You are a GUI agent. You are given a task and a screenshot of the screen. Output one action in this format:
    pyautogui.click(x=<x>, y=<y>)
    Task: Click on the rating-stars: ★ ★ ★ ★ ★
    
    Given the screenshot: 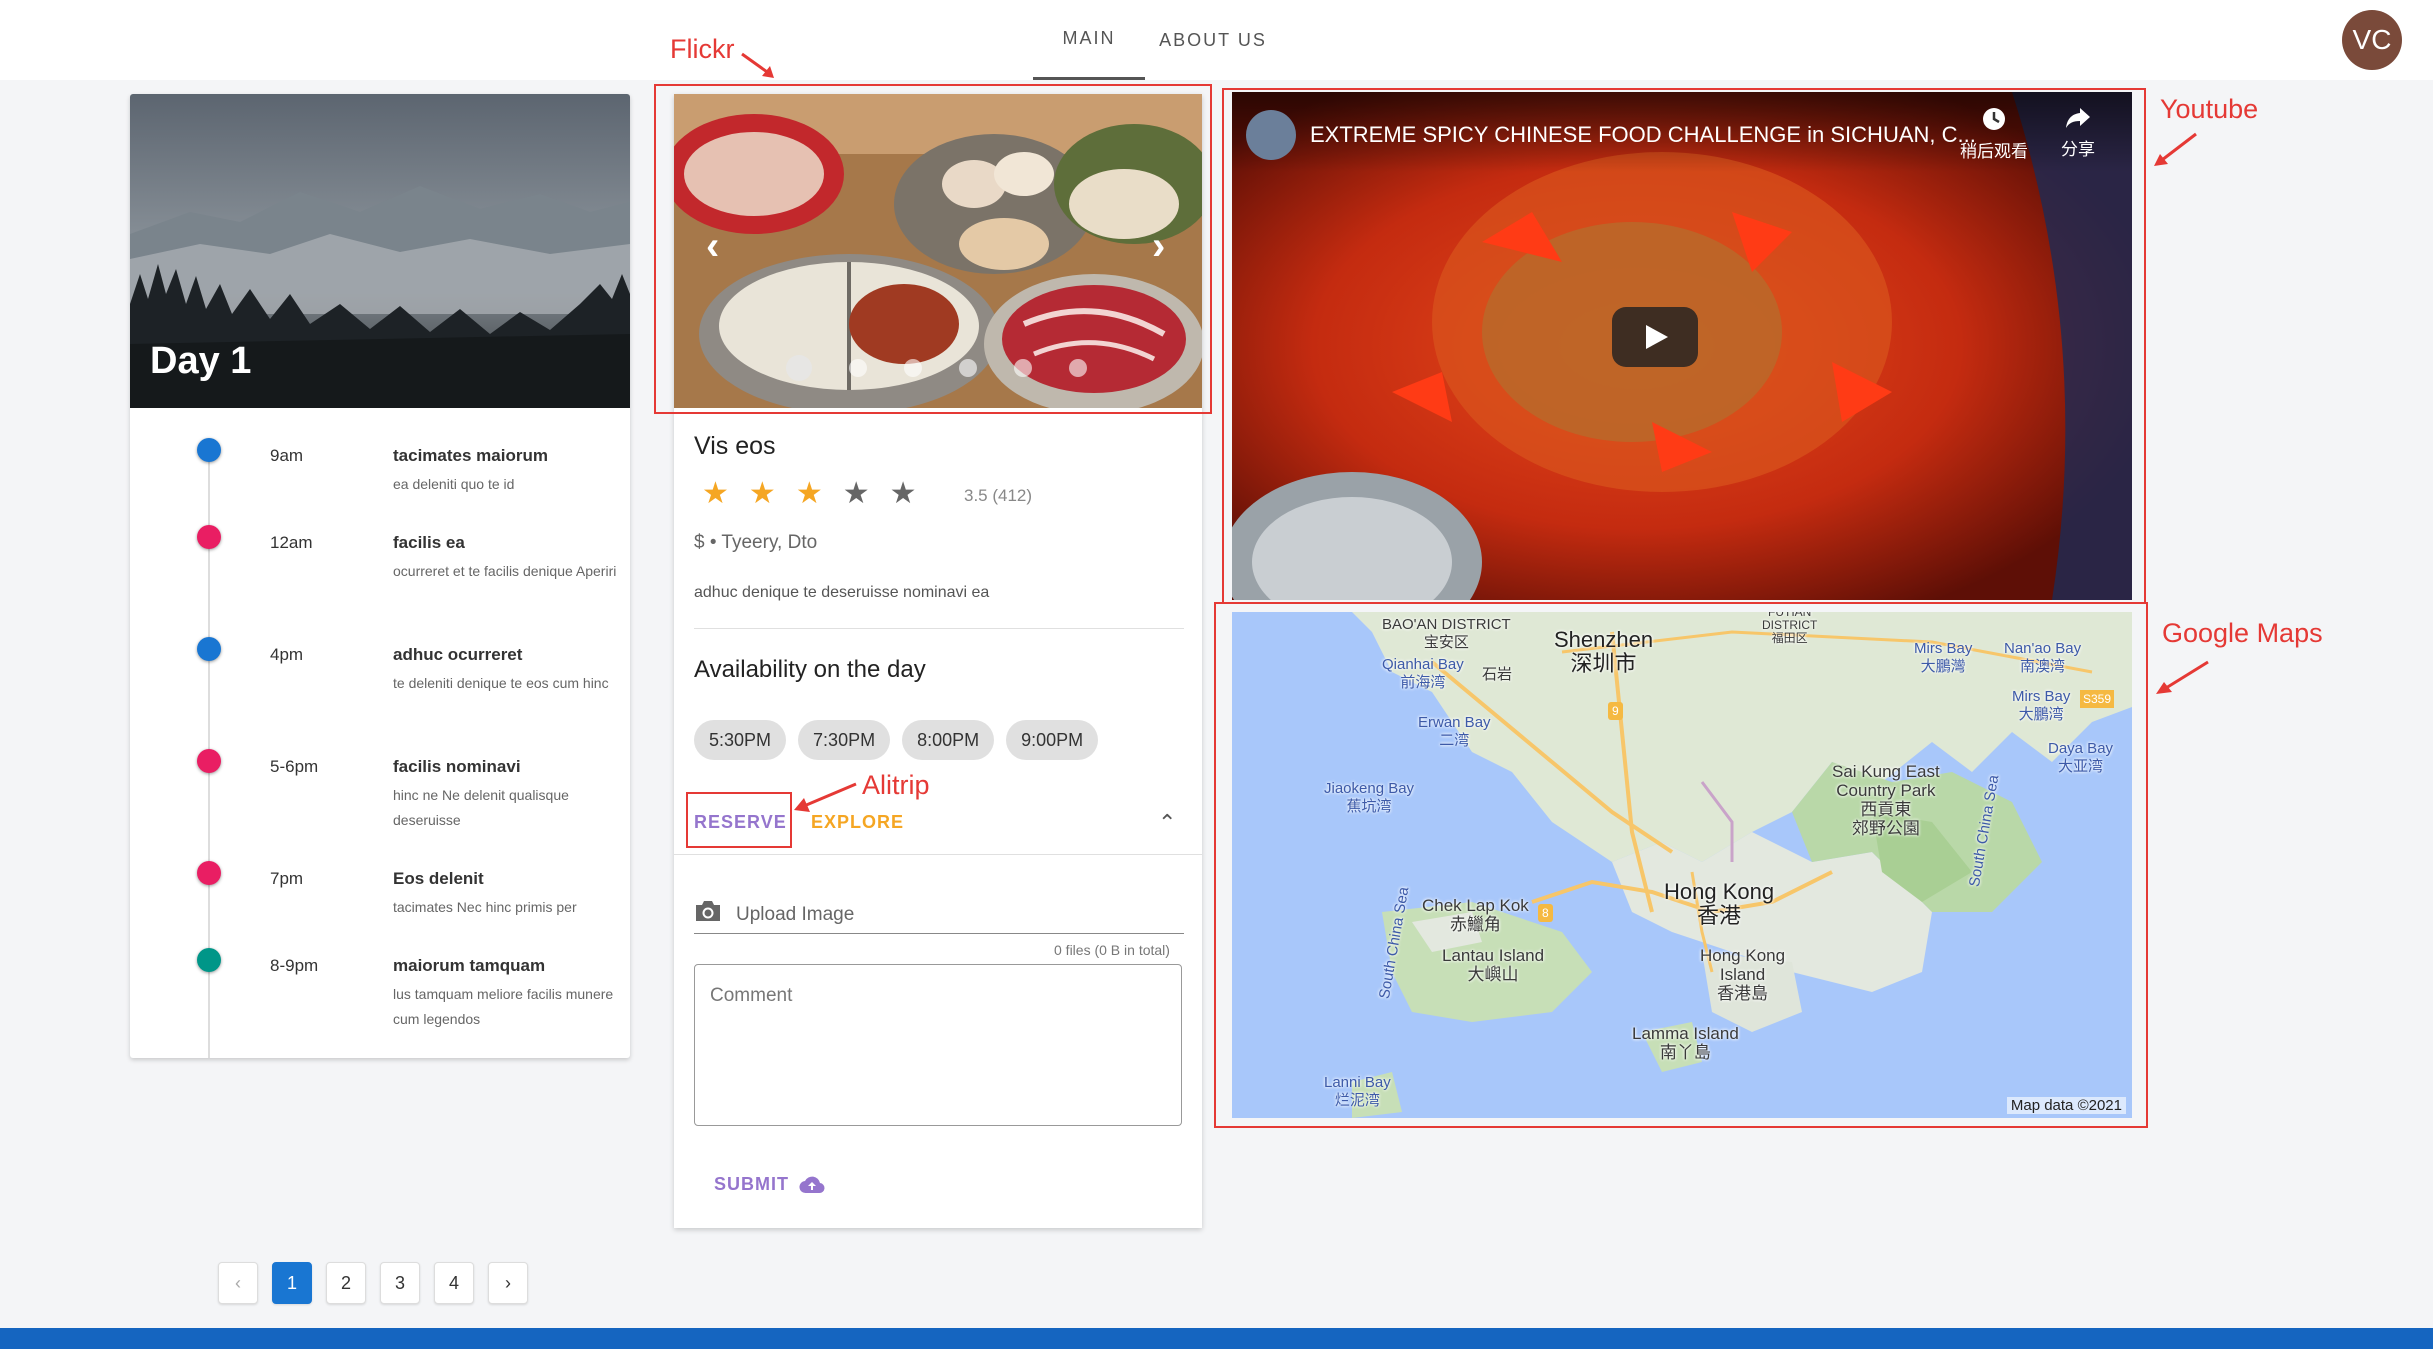 What is the action you would take?
    pyautogui.click(x=809, y=493)
    